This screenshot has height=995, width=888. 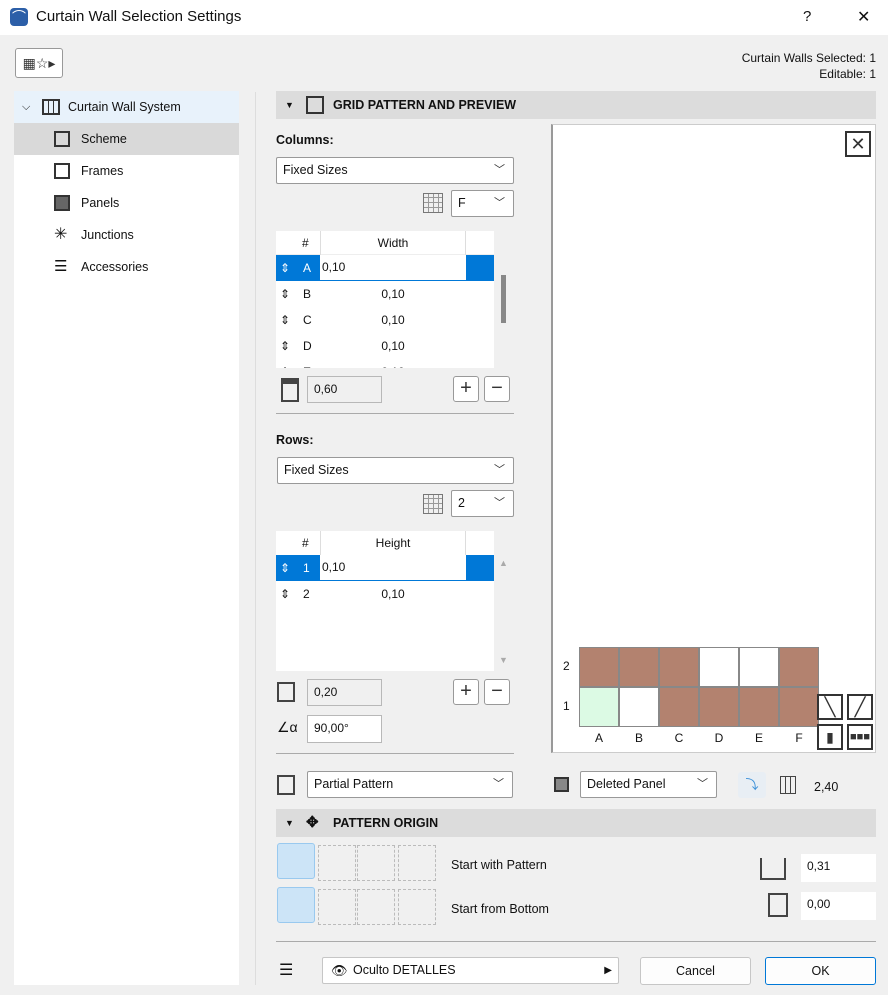 What do you see at coordinates (863, 17) in the screenshot?
I see `close-button: ✕` at bounding box center [863, 17].